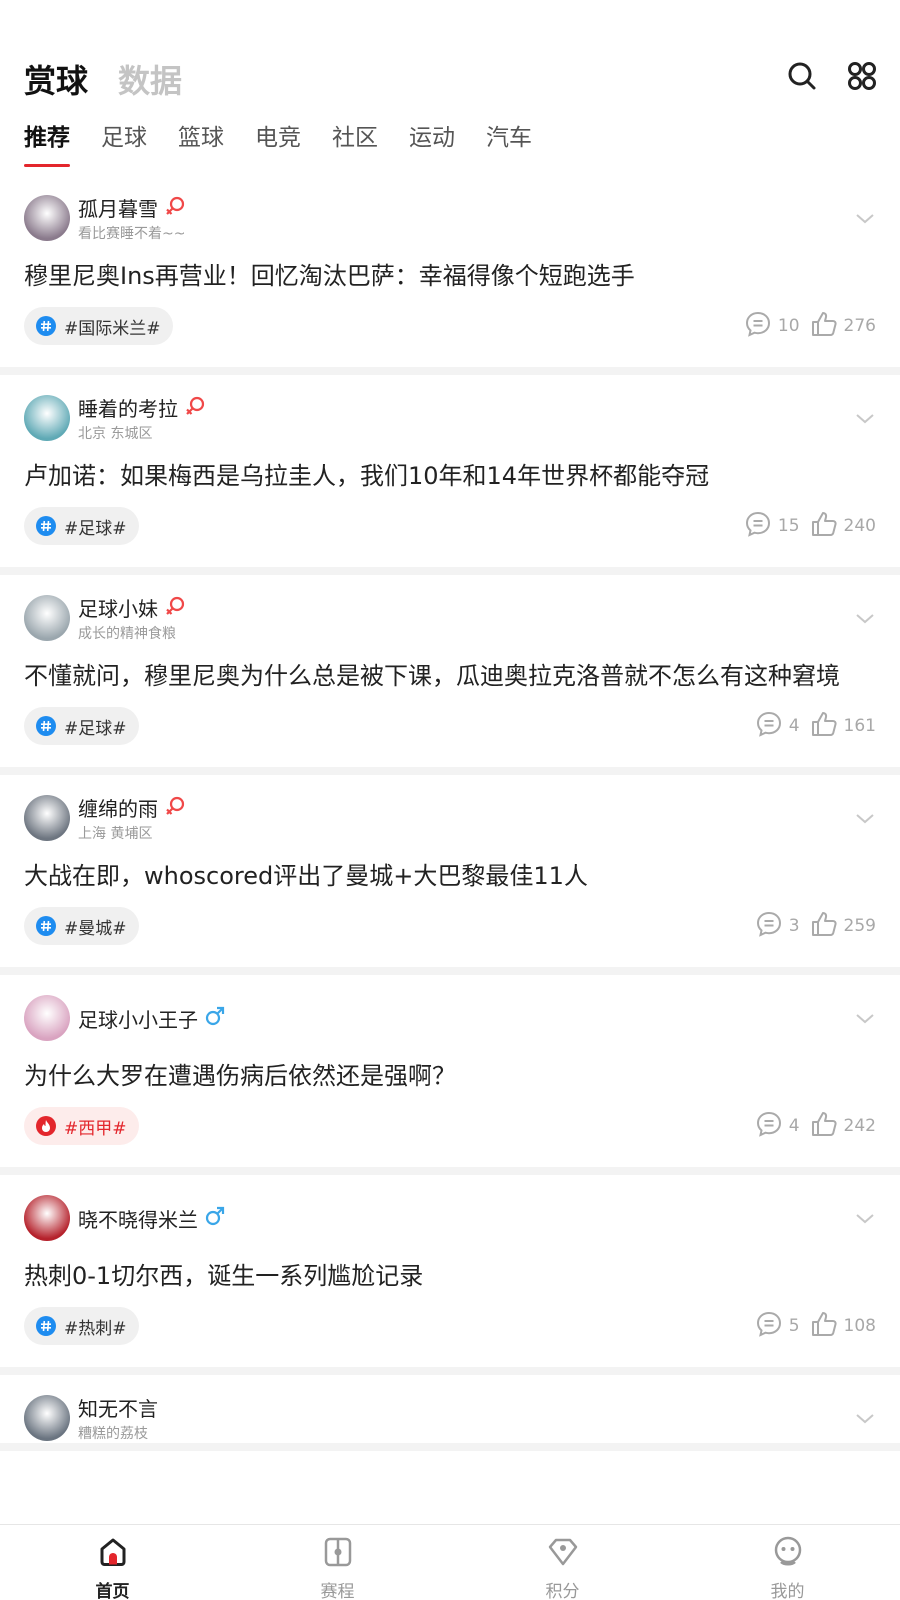 Image resolution: width=900 pixels, height=1600 pixels. Describe the element at coordinates (118, 1407) in the screenshot. I see `username: 知无不言` at that location.